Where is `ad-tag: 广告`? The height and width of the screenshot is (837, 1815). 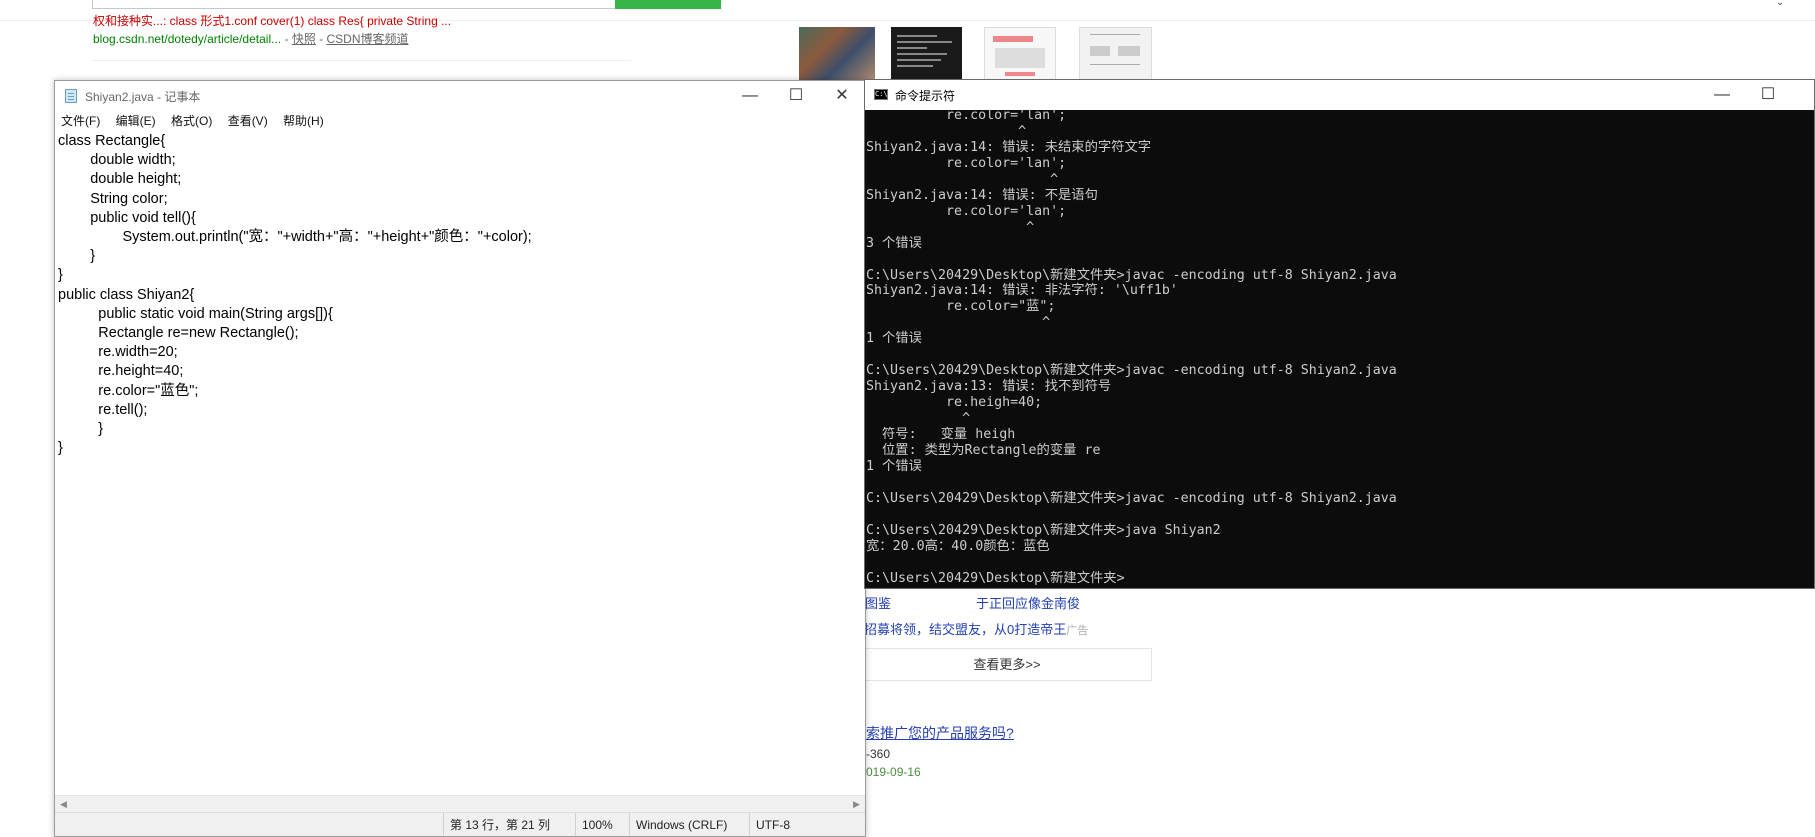
ad-tag: 广告 is located at coordinates (1077, 631).